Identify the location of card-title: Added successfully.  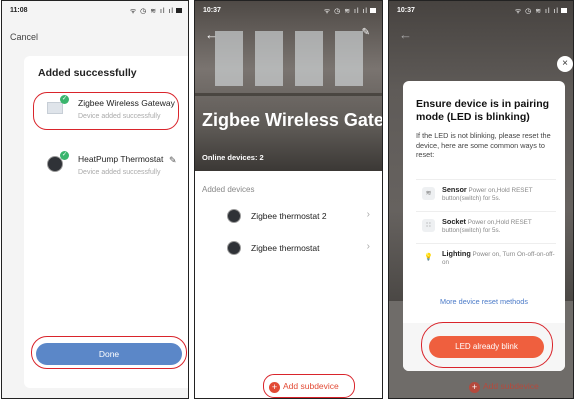
(87, 73).